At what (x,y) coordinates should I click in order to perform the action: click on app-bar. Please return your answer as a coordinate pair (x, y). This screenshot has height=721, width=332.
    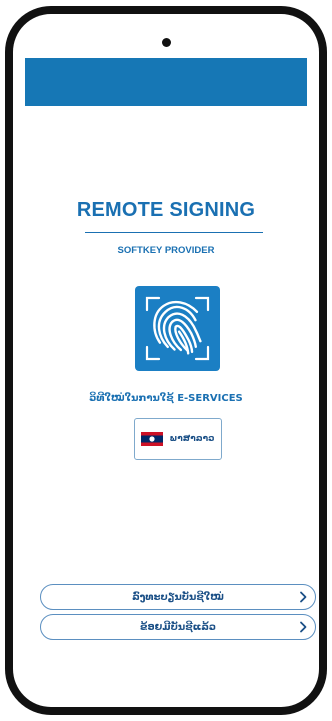
    Looking at the image, I should click on (166, 82).